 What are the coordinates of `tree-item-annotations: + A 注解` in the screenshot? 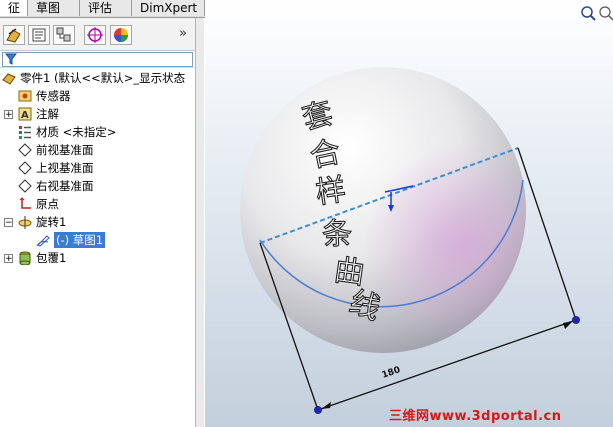 It's located at (94, 114).